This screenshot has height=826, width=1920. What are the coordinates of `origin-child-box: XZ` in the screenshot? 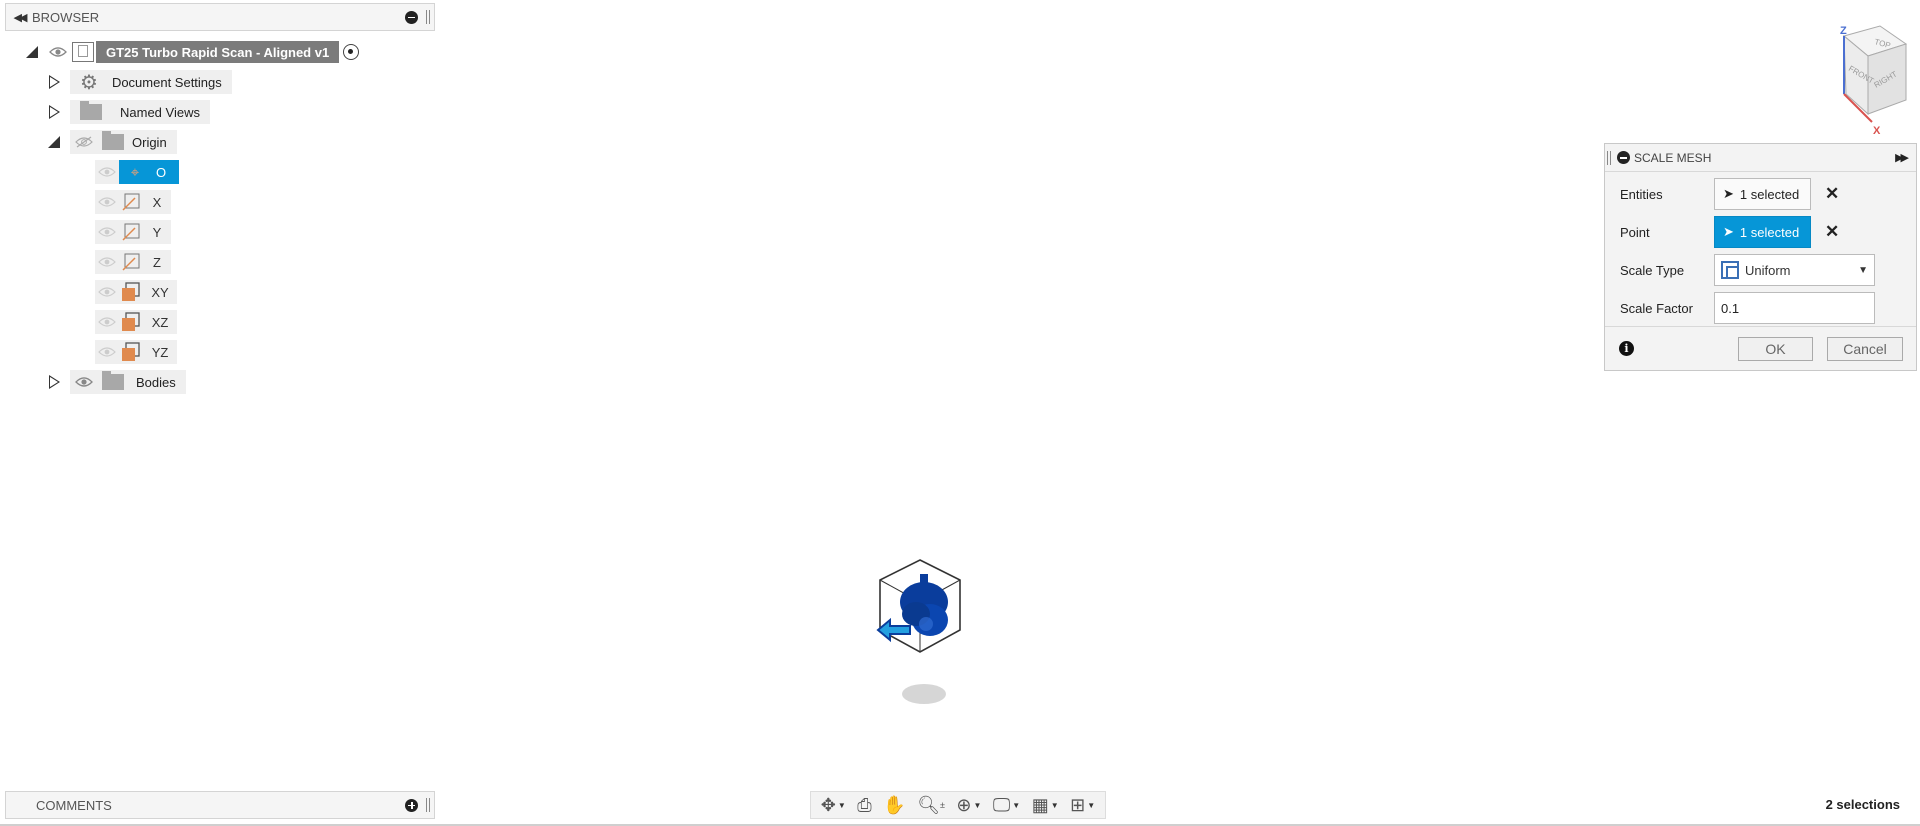 It's located at (136, 322).